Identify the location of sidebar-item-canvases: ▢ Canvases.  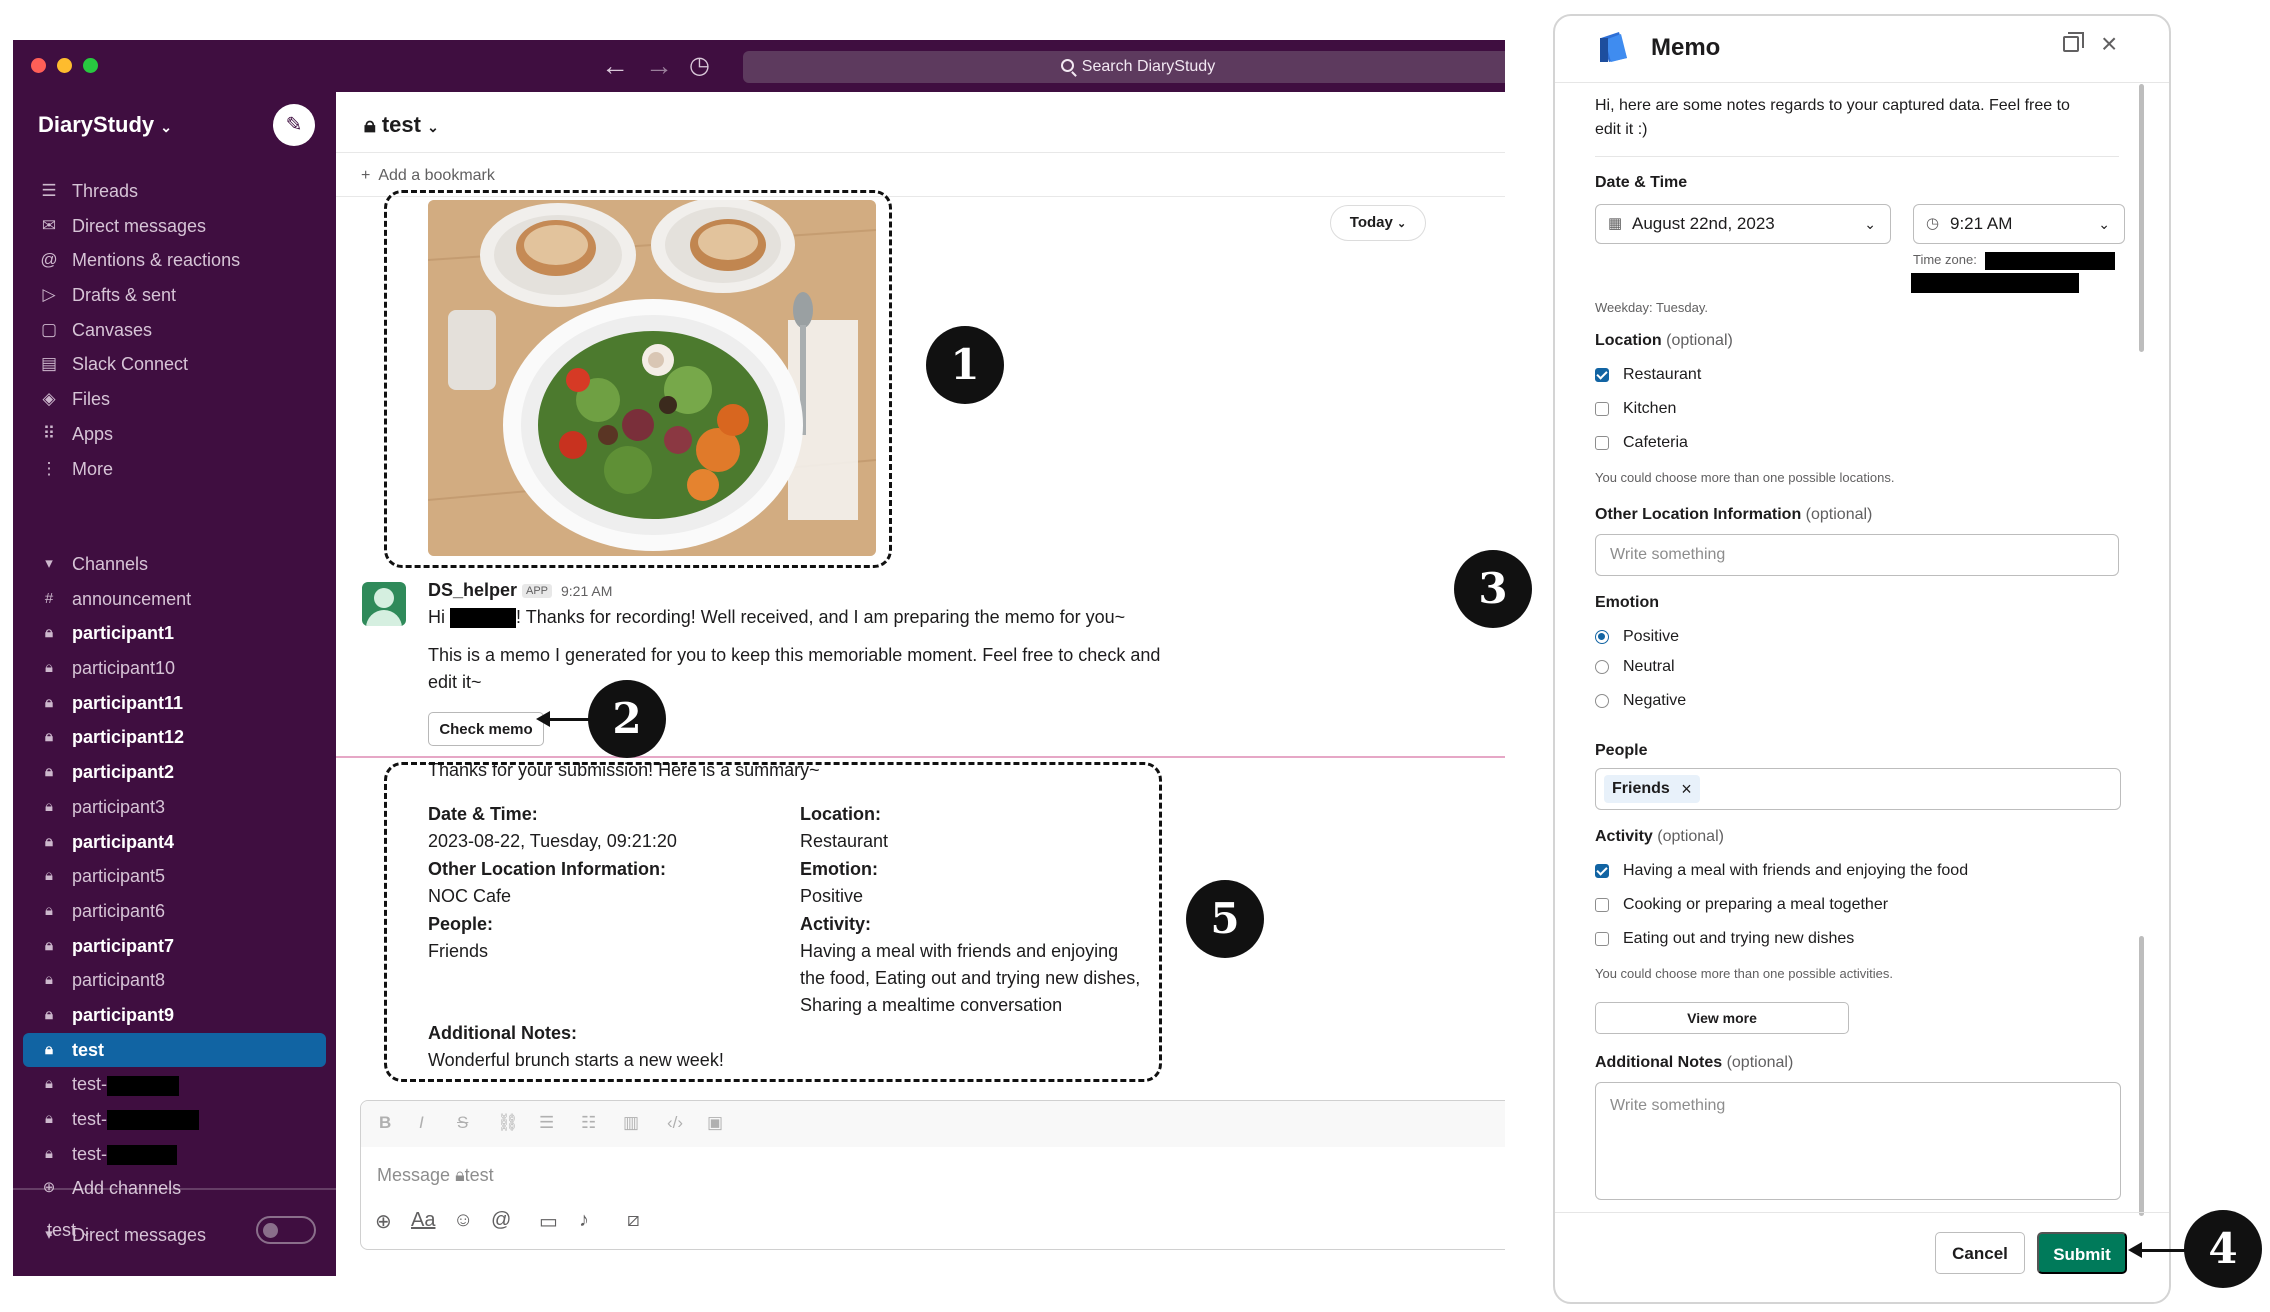
(174, 330).